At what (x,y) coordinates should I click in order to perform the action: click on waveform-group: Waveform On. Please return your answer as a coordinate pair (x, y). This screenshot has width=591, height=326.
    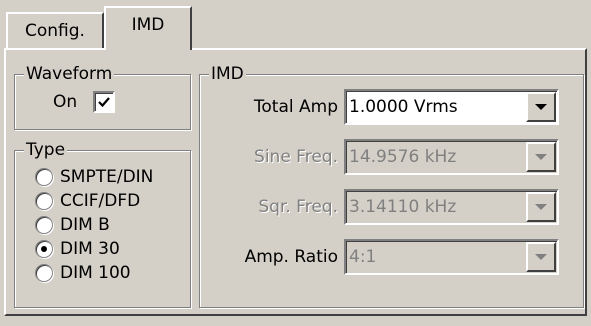
    Looking at the image, I should click on (102, 97).